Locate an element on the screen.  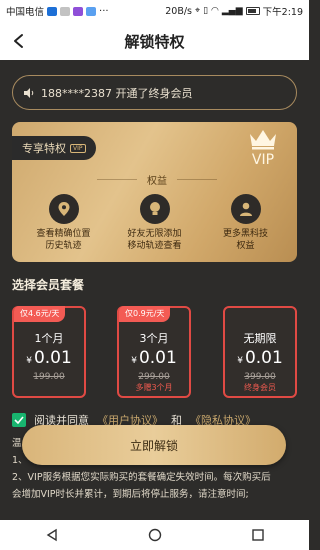
notification-icon is located at coordinates (65, 11).